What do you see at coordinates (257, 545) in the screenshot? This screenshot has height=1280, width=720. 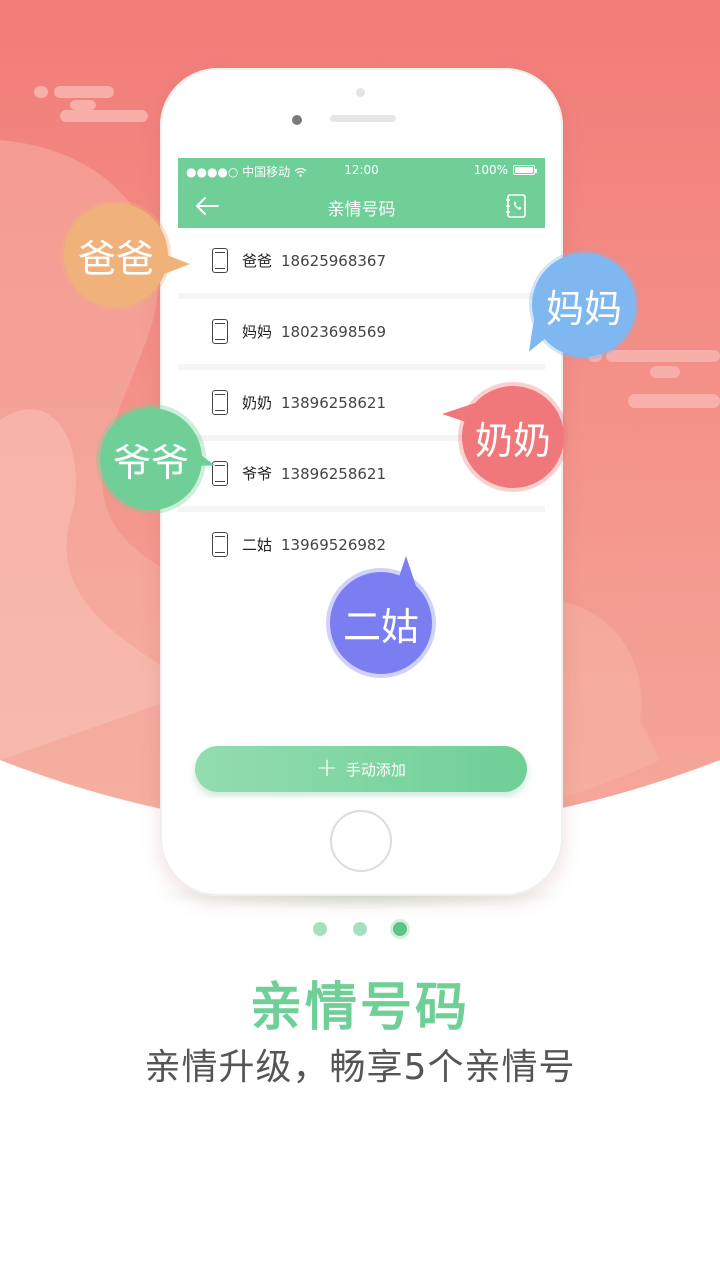 I see `contact-name: 二姑` at bounding box center [257, 545].